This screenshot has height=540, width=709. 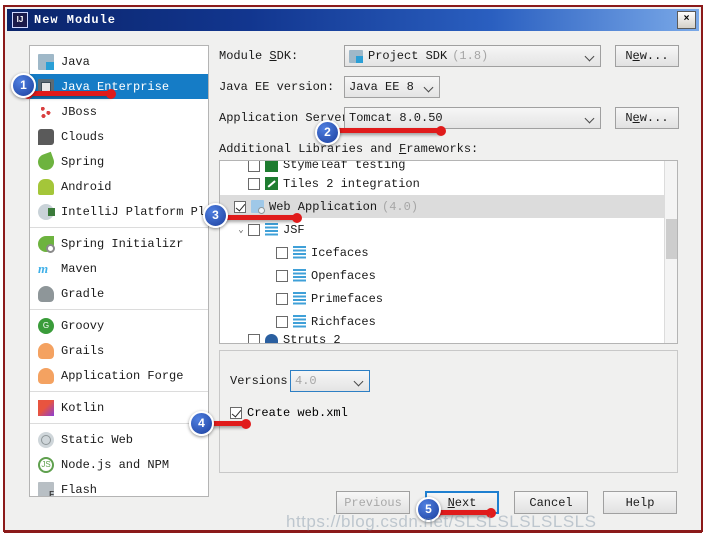 I want to click on sidebar-item-groovy: G Groovy, so click(x=119, y=325).